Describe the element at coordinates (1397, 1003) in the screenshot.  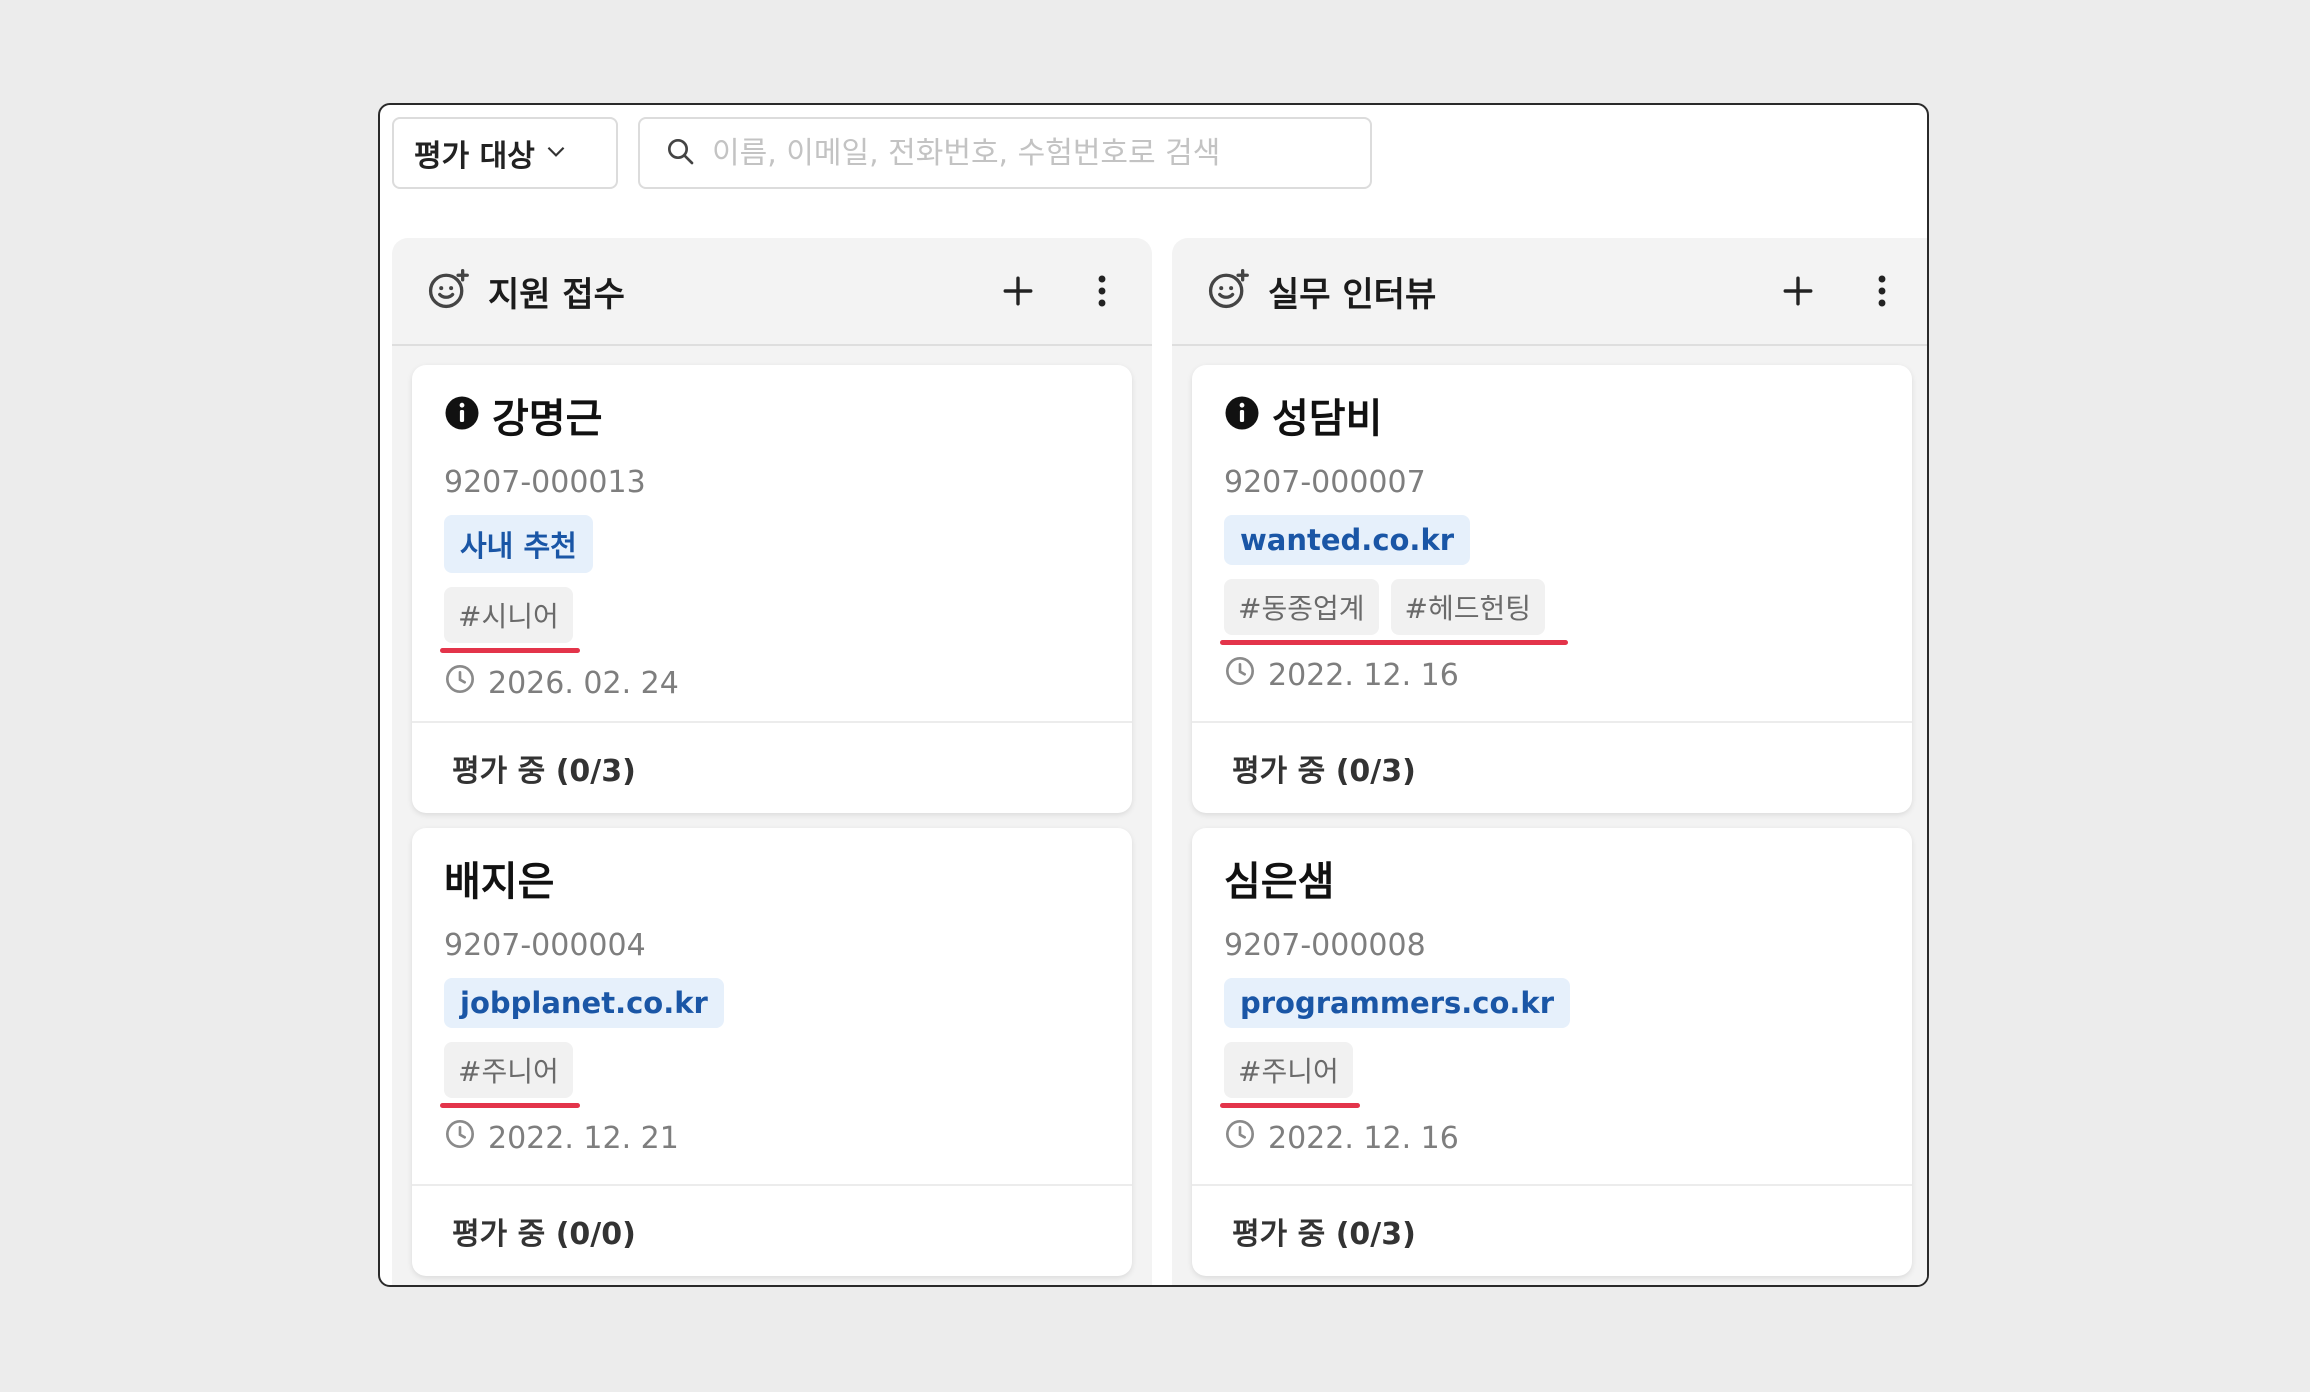
I see `source-badge: programmers.co.kr` at that location.